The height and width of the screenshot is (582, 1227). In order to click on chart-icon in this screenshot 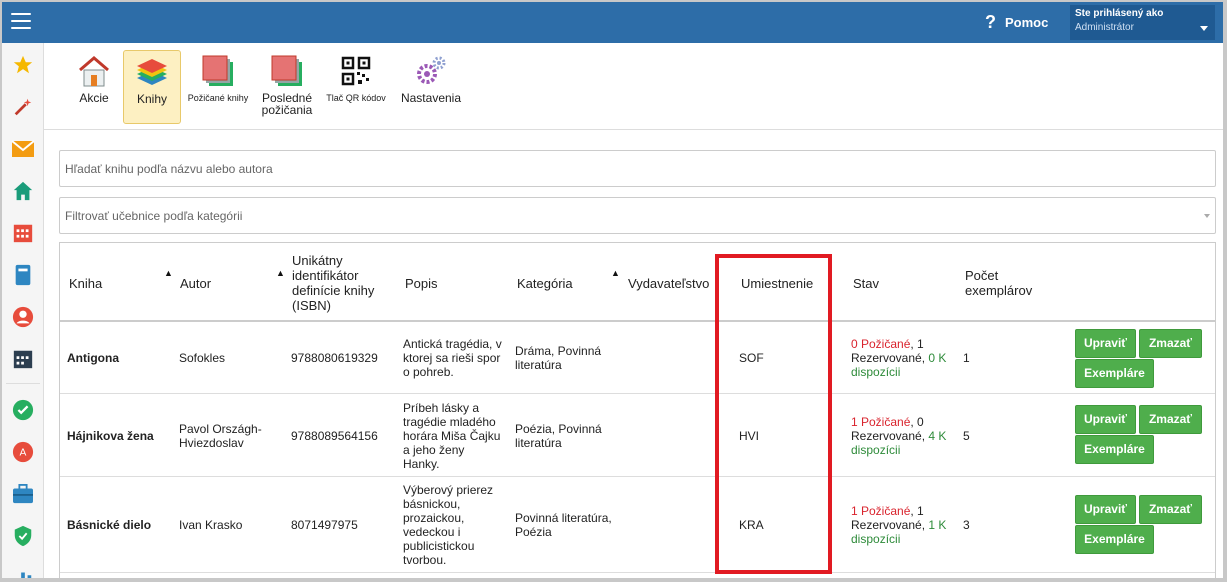, I will do `click(23, 572)`.